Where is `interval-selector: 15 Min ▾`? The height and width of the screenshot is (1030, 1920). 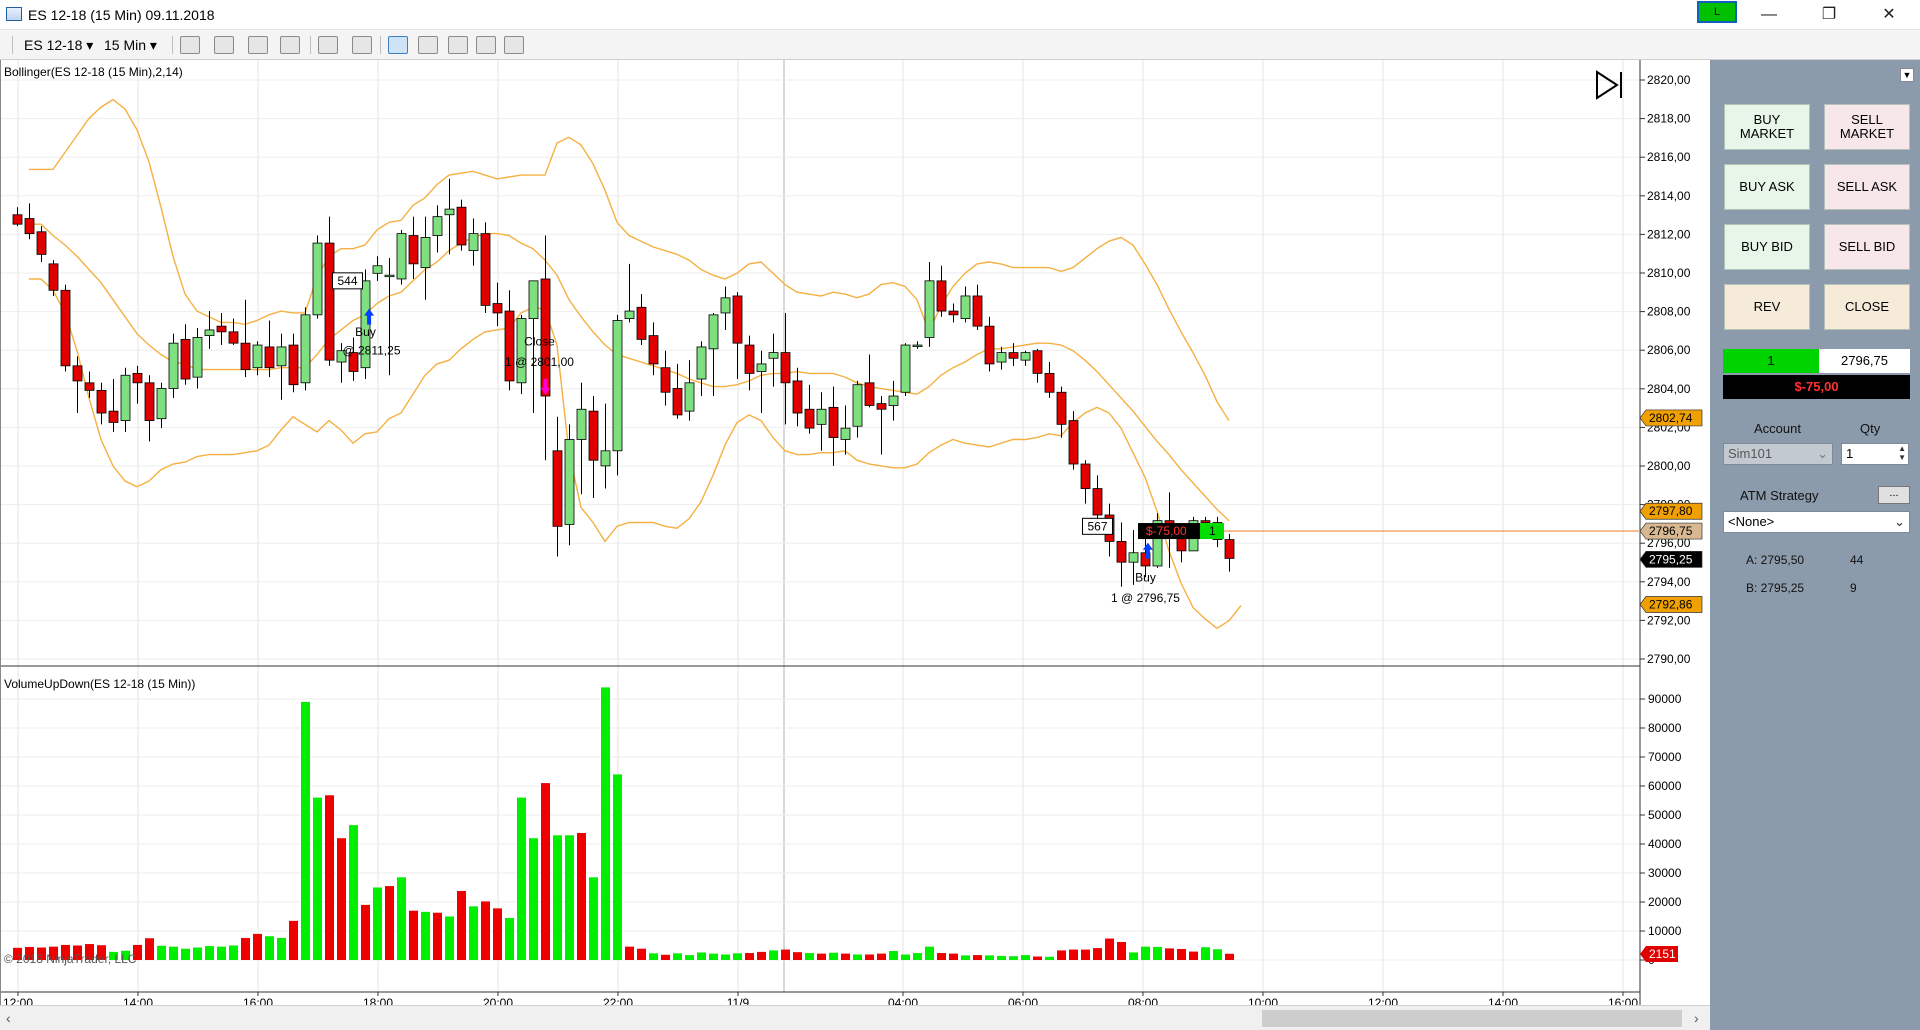 interval-selector: 15 Min ▾ is located at coordinates (130, 45).